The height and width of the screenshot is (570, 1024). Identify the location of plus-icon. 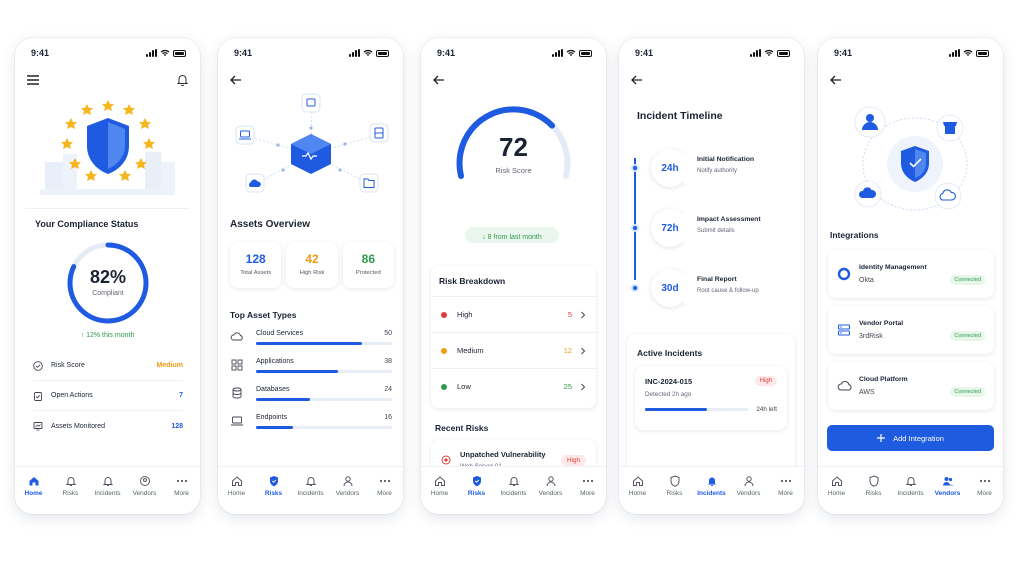
(881, 438).